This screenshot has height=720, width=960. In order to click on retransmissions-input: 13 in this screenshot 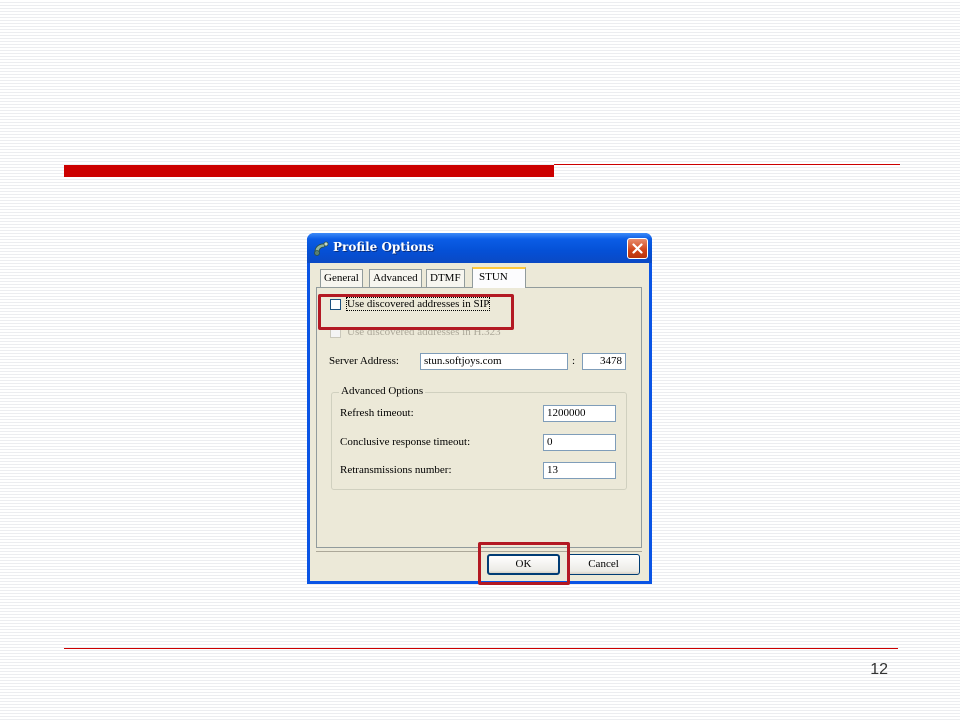, I will do `click(579, 470)`.